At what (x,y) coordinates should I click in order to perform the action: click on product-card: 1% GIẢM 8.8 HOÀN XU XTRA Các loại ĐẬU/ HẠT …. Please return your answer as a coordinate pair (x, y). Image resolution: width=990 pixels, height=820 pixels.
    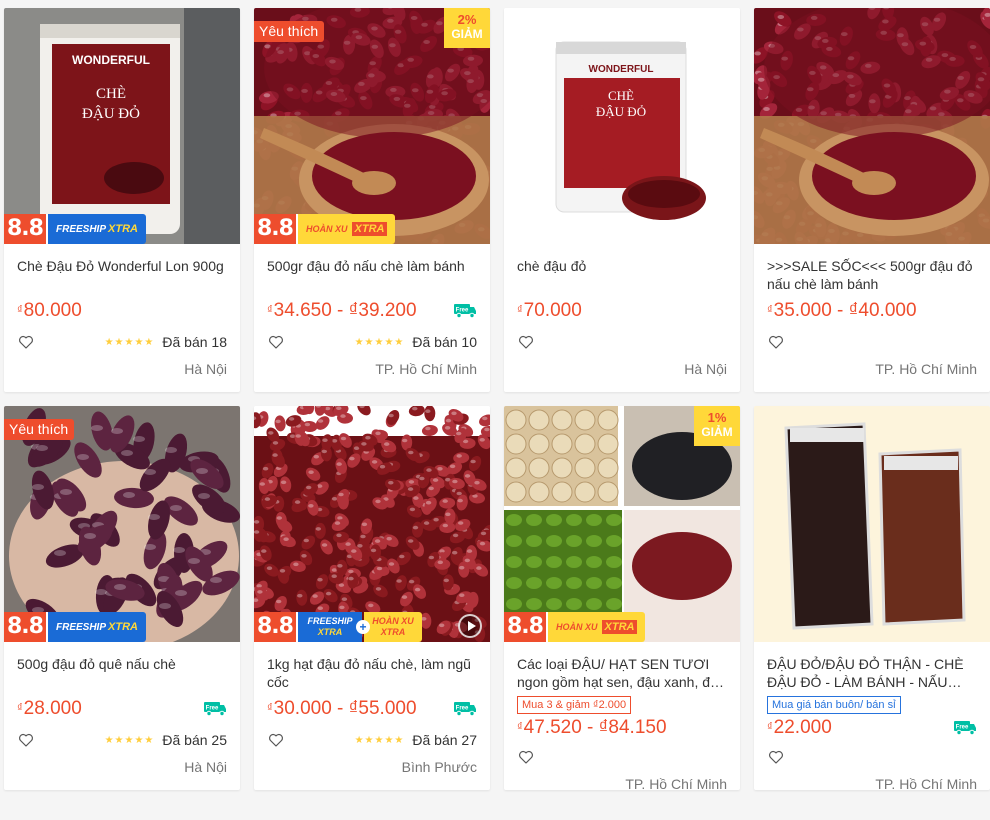
    Looking at the image, I should click on (622, 598).